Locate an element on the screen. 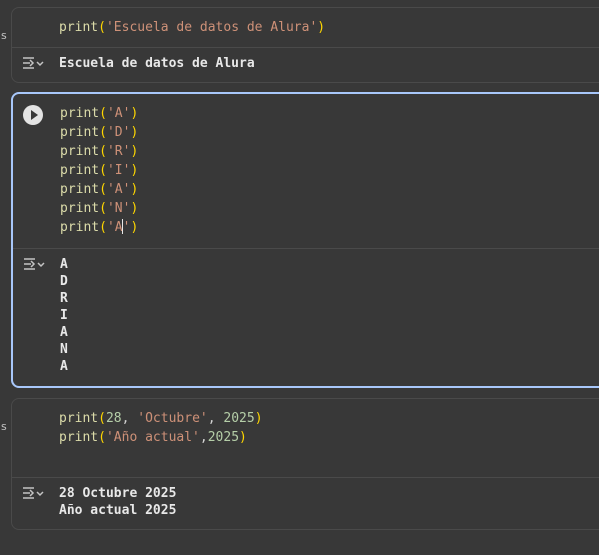 The width and height of the screenshot is (599, 555). code-line: print(28, 'Octubre', 2025) is located at coordinates (161, 418).